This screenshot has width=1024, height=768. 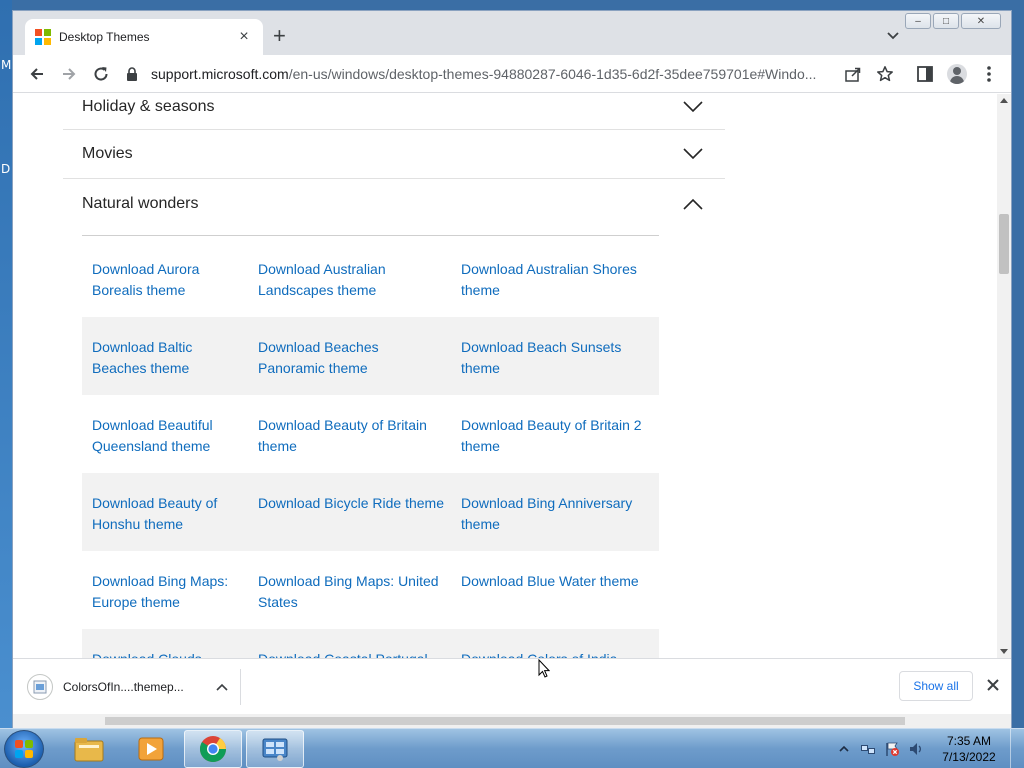 I want to click on tab-strip: Desktop Themes × + – □ ✕, so click(x=512, y=33).